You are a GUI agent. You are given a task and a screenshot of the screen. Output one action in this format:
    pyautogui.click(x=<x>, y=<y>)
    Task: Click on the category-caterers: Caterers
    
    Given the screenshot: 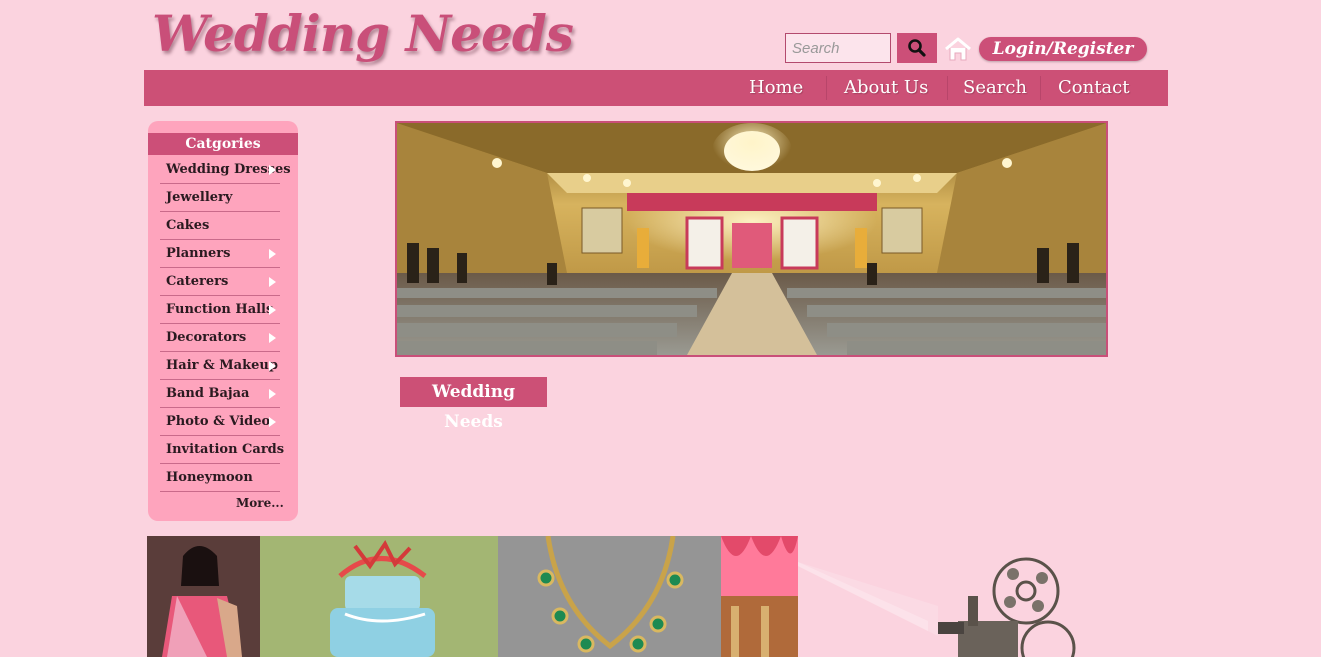 What is the action you would take?
    pyautogui.click(x=220, y=282)
    